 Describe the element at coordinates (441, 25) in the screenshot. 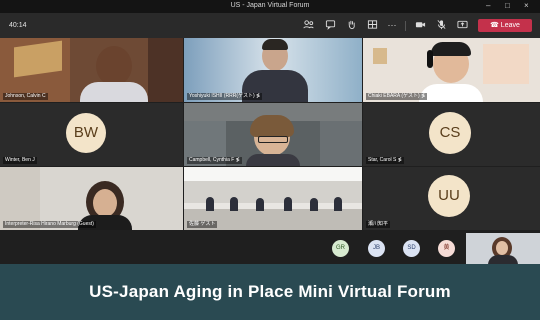

I see `mic-icon` at that location.